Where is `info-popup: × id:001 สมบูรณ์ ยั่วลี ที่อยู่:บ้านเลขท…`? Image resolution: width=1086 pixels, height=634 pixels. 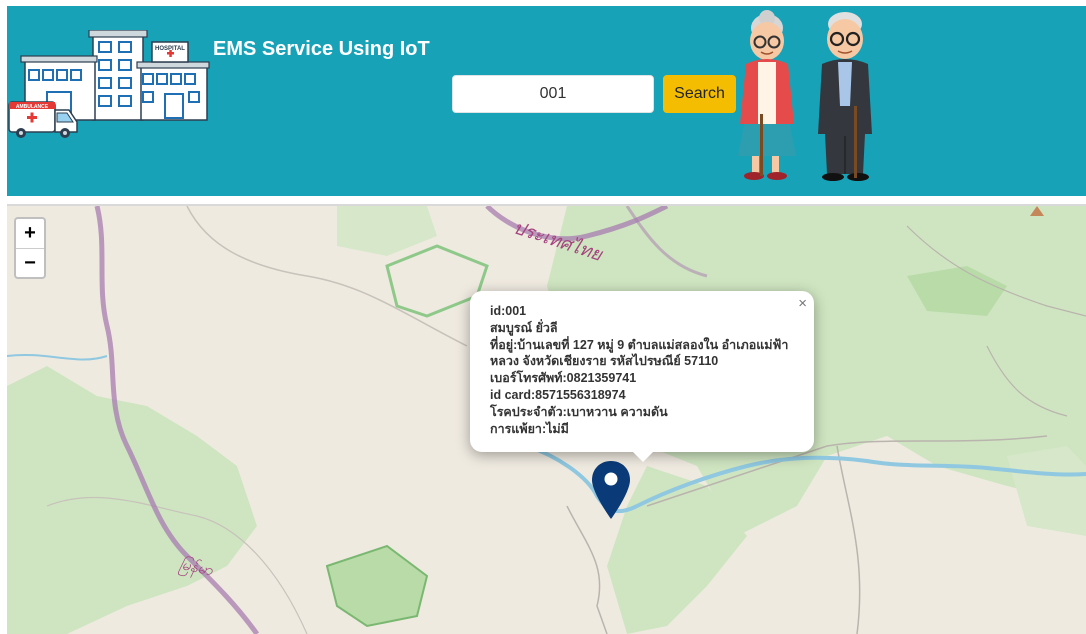
info-popup: × id:001 สมบูรณ์ ยั่วลี ที่อยู่:บ้านเลขท… is located at coordinates (642, 371).